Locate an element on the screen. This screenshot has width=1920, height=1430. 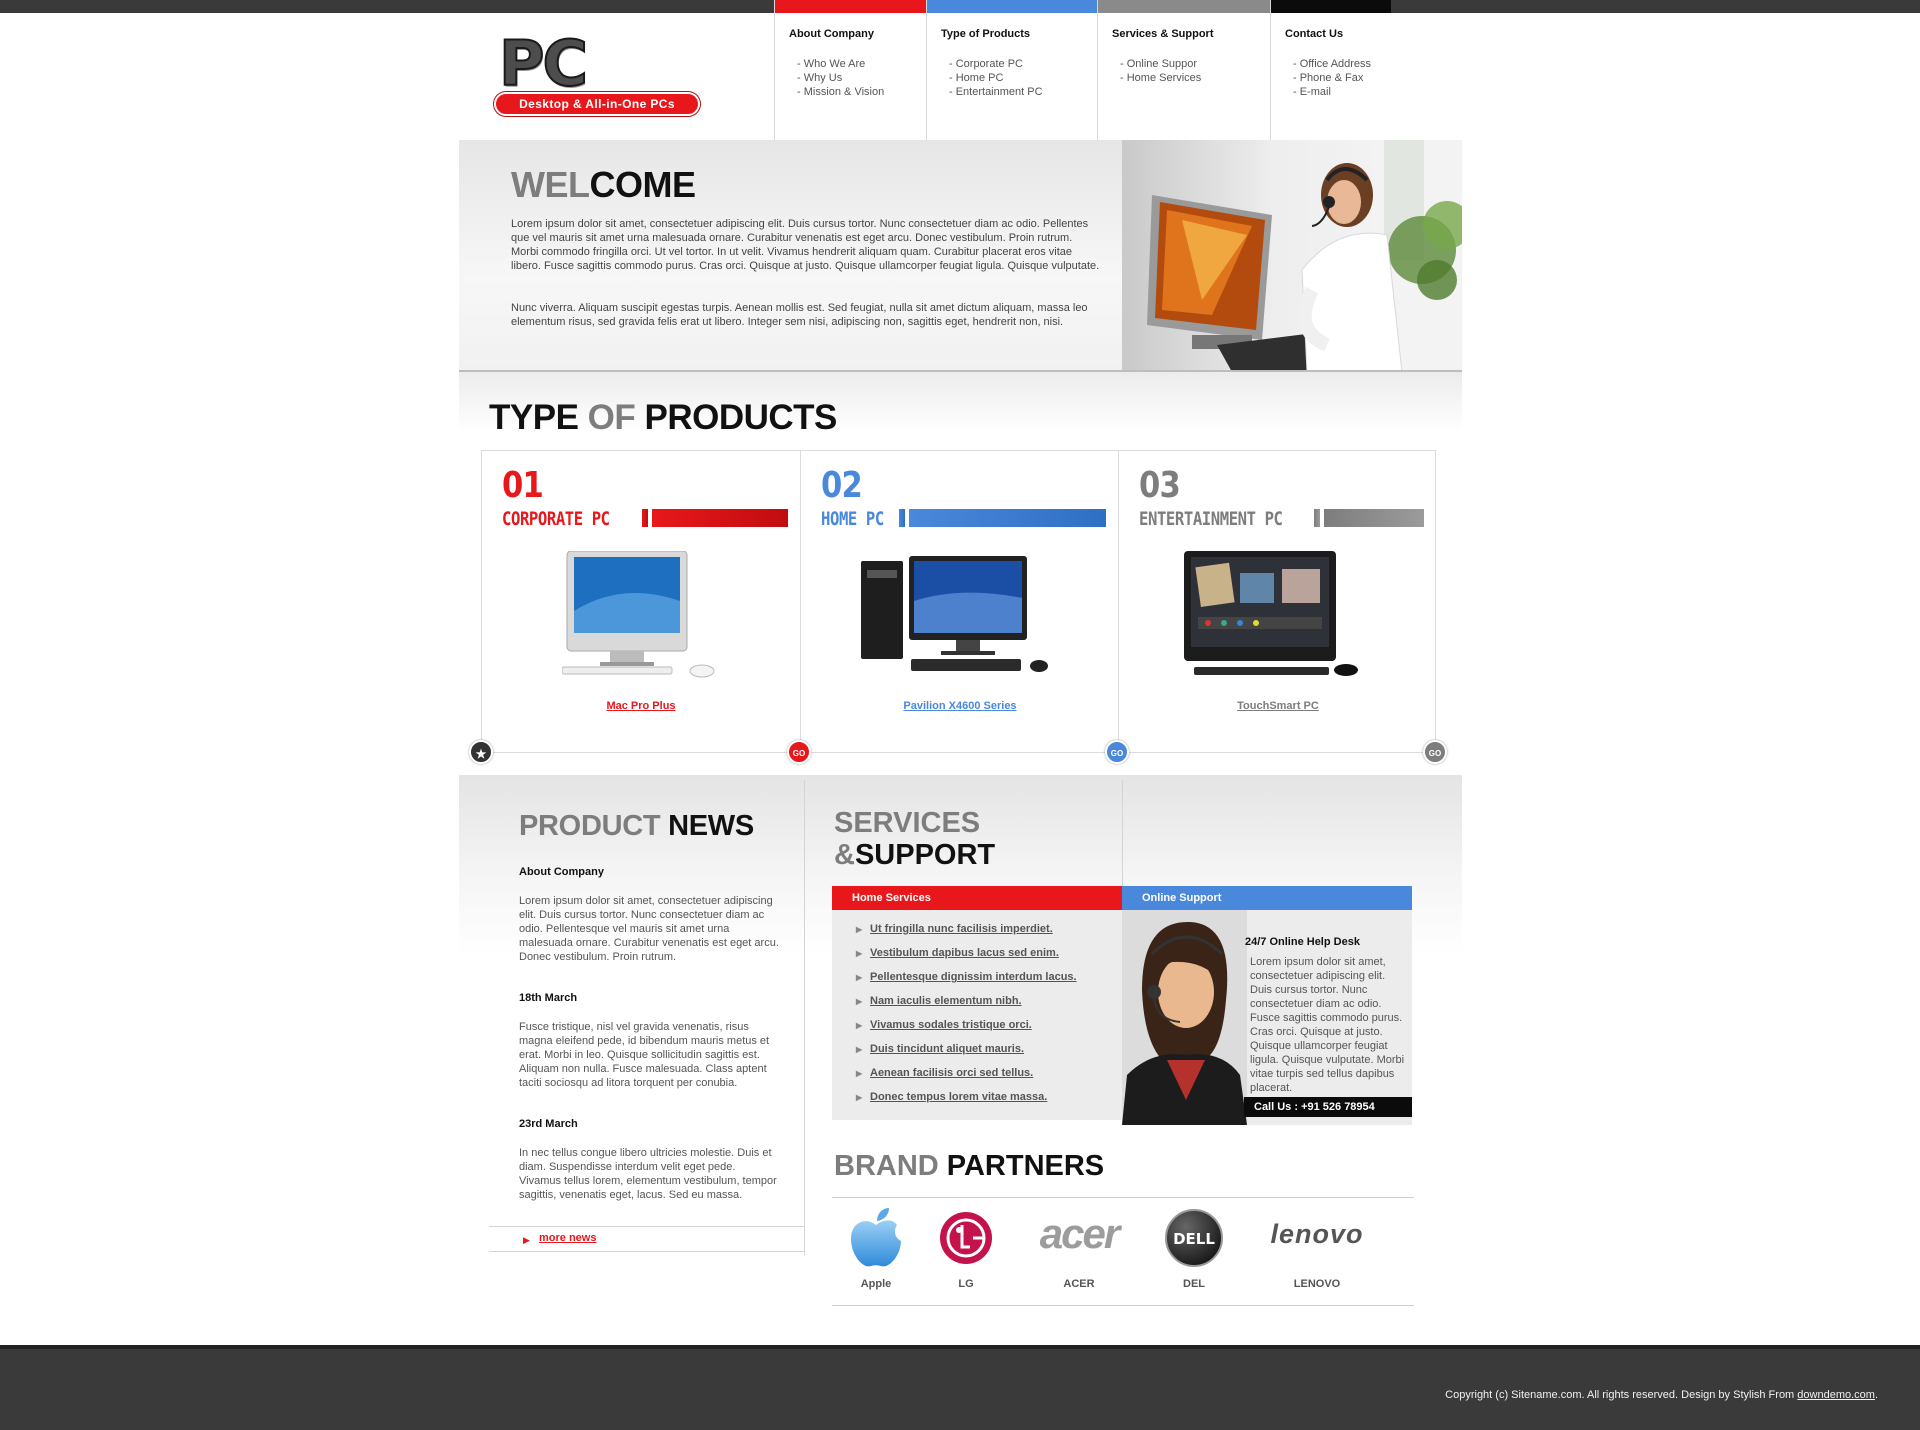
list-item: ▶ Aenean facilisis orci sed tellus. is located at coordinates (989, 1073).